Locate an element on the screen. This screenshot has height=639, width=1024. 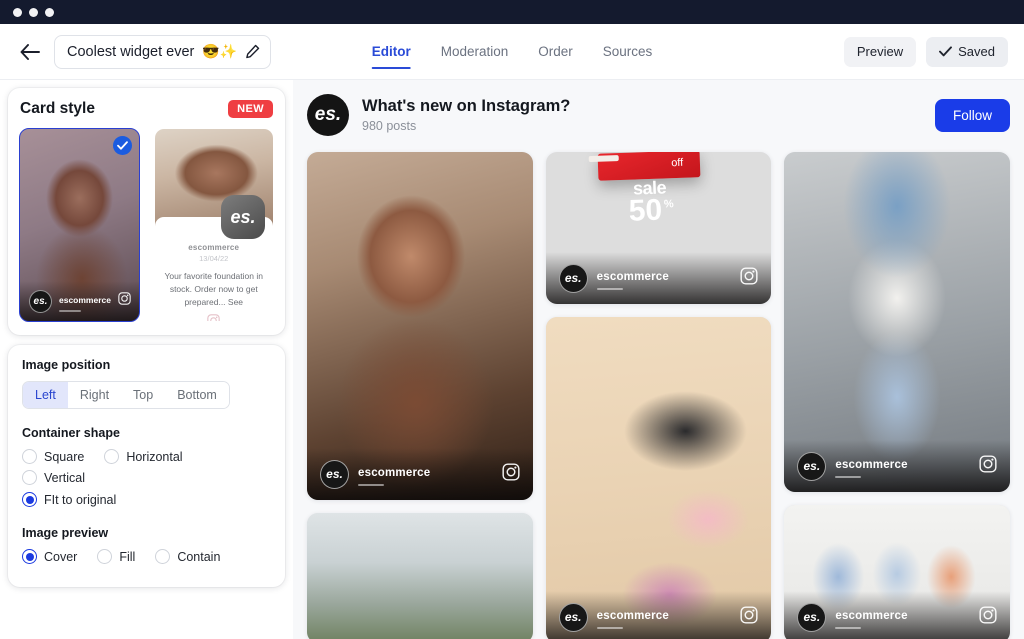
container-shape-square: Square is located at coordinates (53, 456).